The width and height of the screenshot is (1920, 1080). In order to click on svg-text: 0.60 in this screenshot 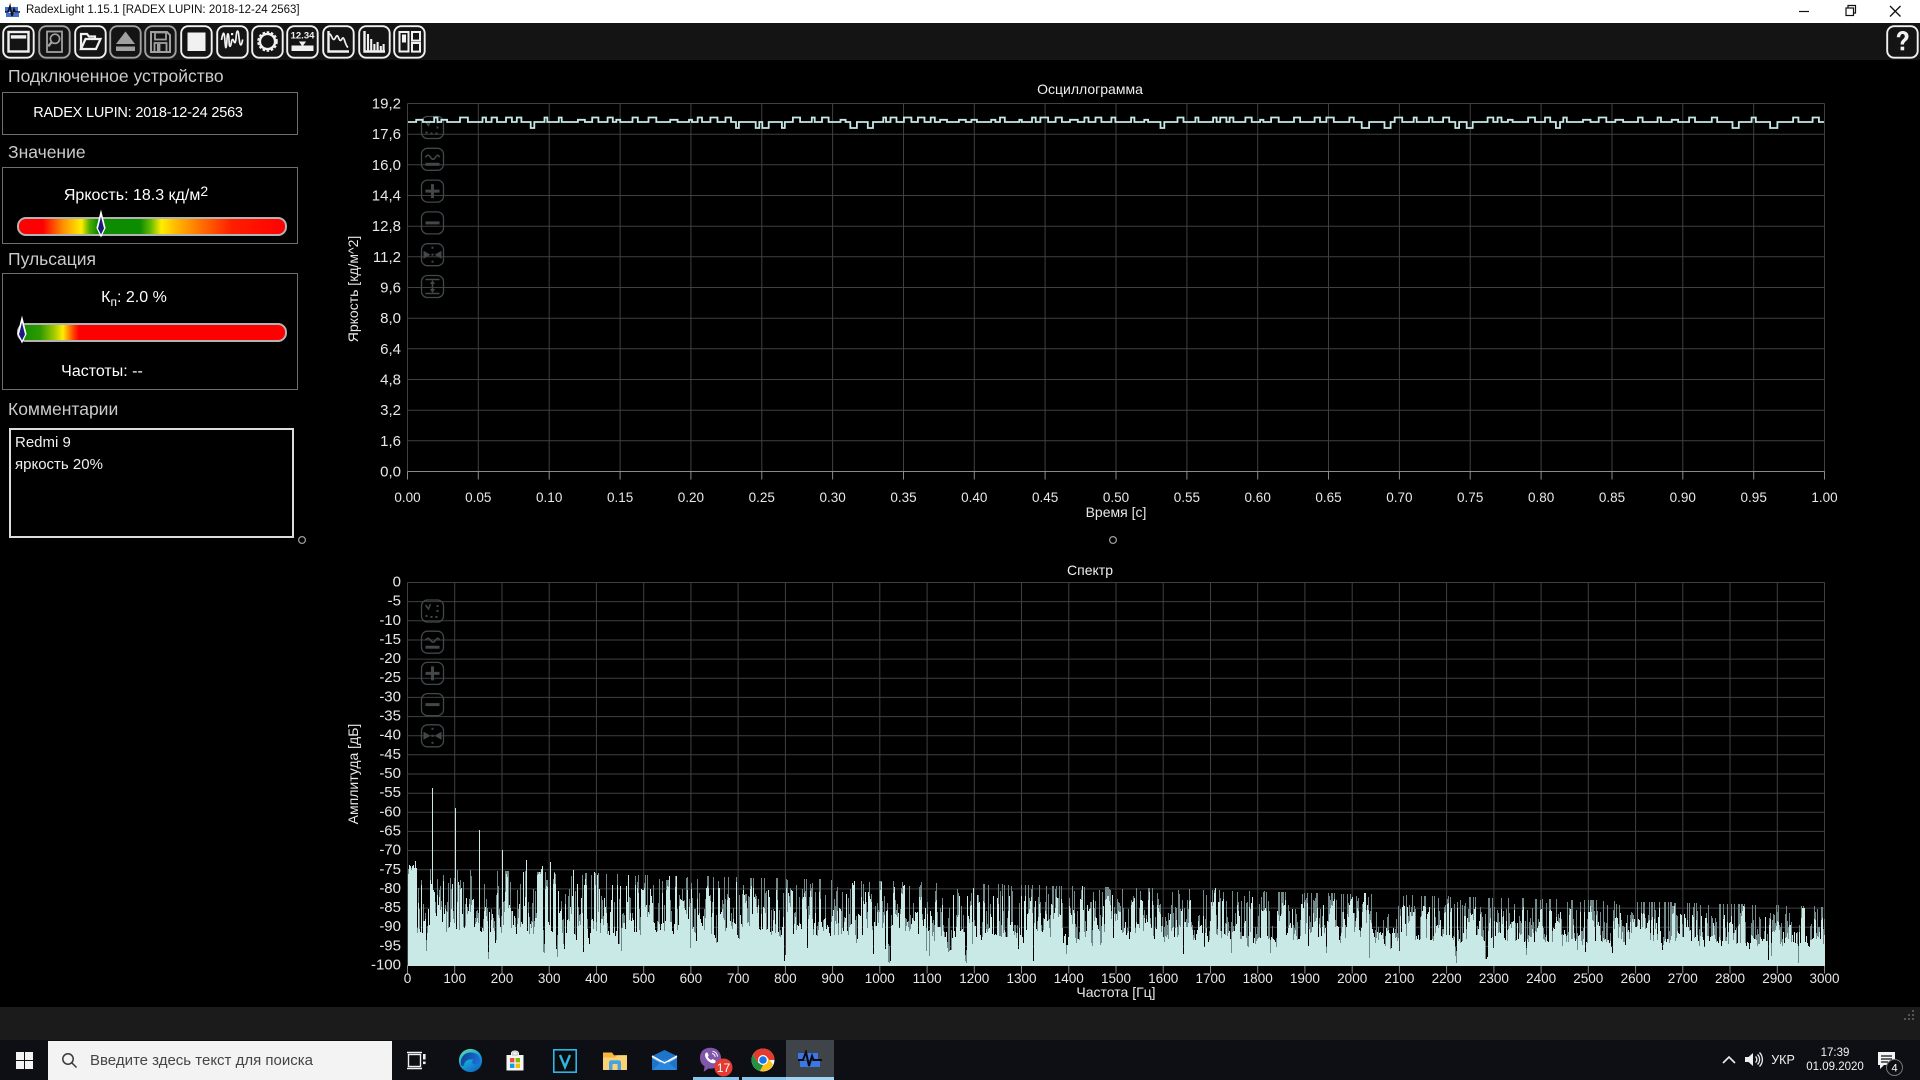, I will do `click(1258, 497)`.